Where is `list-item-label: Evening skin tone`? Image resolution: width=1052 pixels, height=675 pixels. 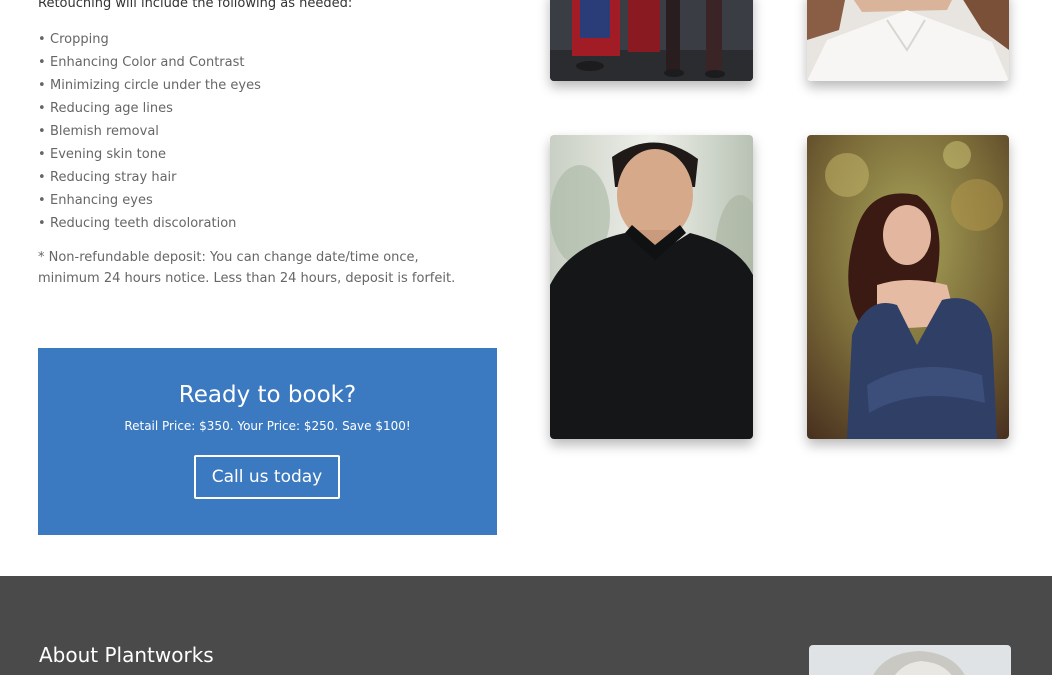
list-item-label: Evening skin tone is located at coordinates (108, 154).